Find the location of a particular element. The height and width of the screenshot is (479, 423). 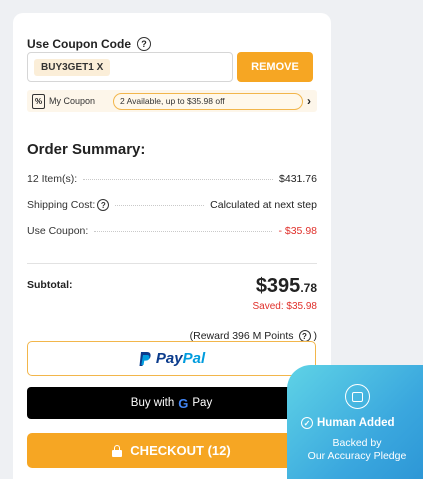

checkout-label: CHECKOUT (12) is located at coordinates (180, 450).